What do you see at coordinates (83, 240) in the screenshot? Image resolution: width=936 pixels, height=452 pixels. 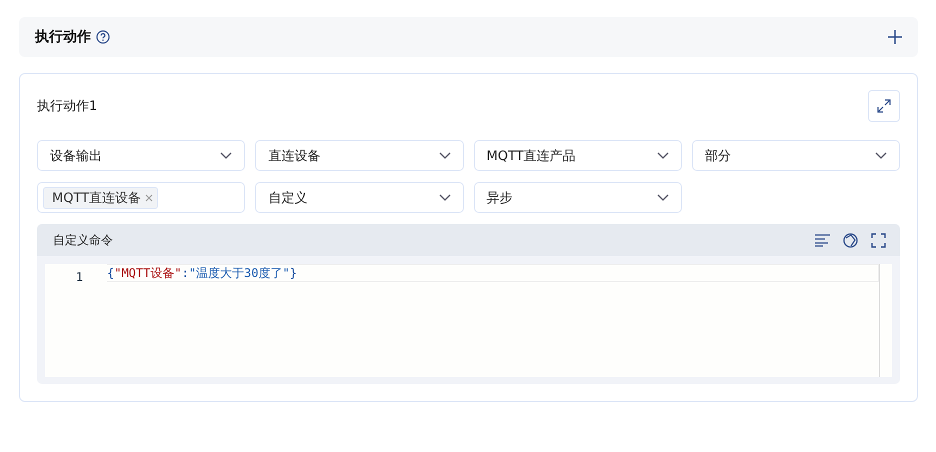 I see `editor-title: 自定义命令` at bounding box center [83, 240].